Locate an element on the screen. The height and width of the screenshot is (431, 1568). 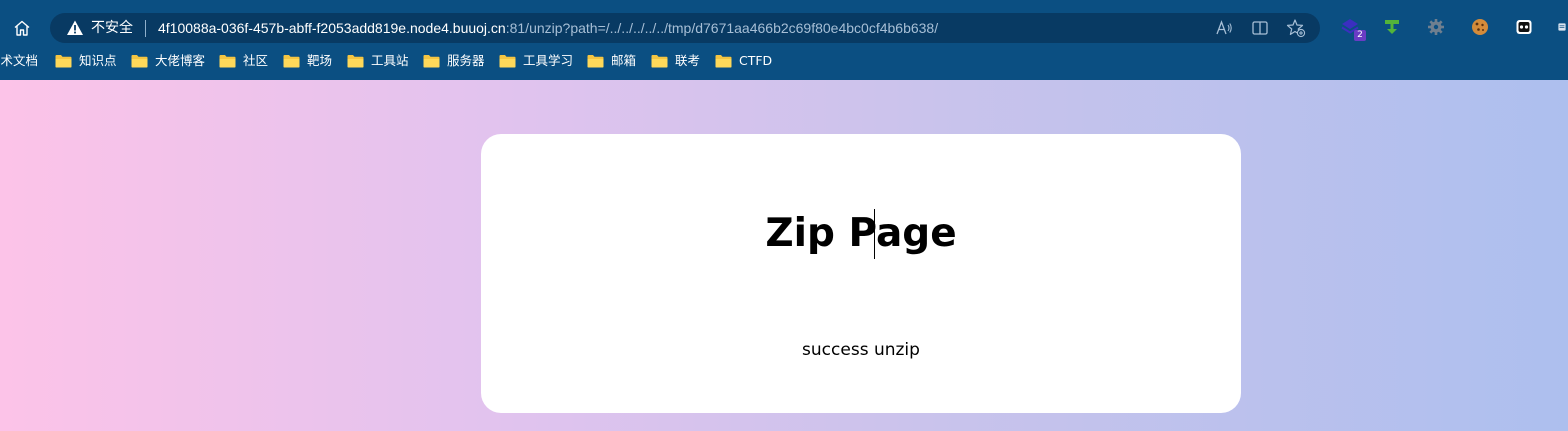
stack-extension-button: 2 is located at coordinates (1352, 28).